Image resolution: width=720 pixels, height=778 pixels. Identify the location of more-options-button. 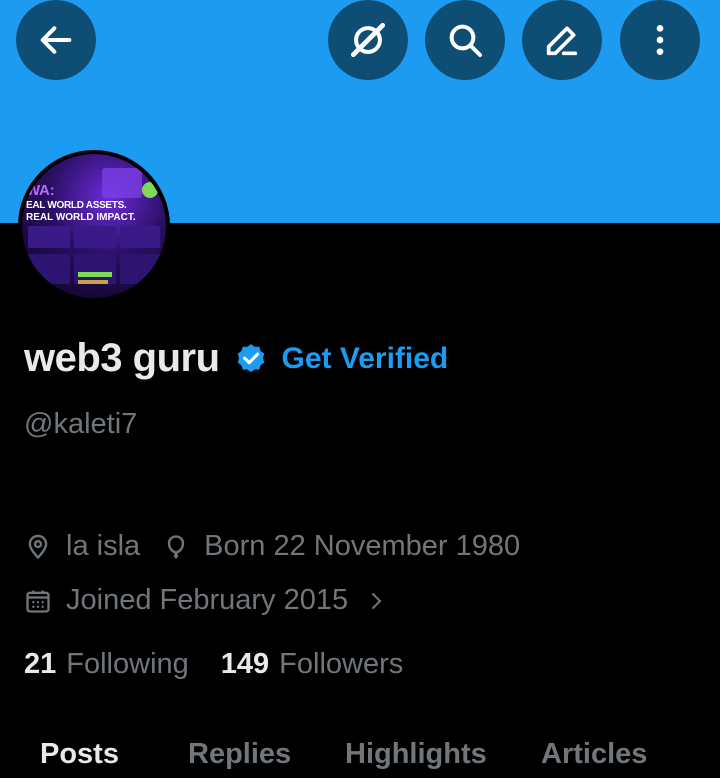
(660, 40).